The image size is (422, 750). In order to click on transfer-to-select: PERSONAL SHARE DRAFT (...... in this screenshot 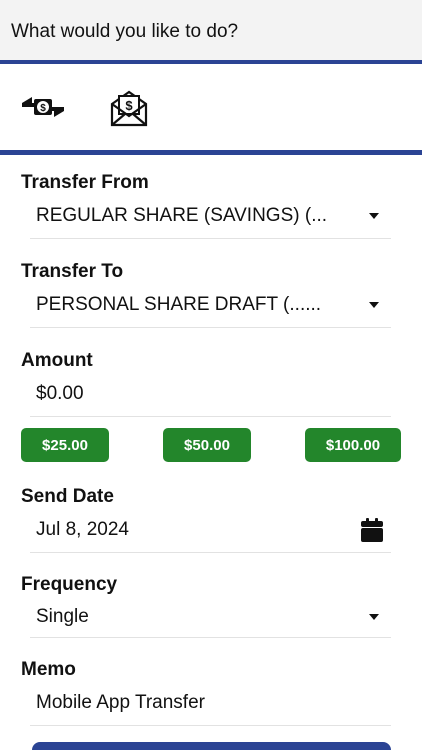, I will do `click(210, 305)`.